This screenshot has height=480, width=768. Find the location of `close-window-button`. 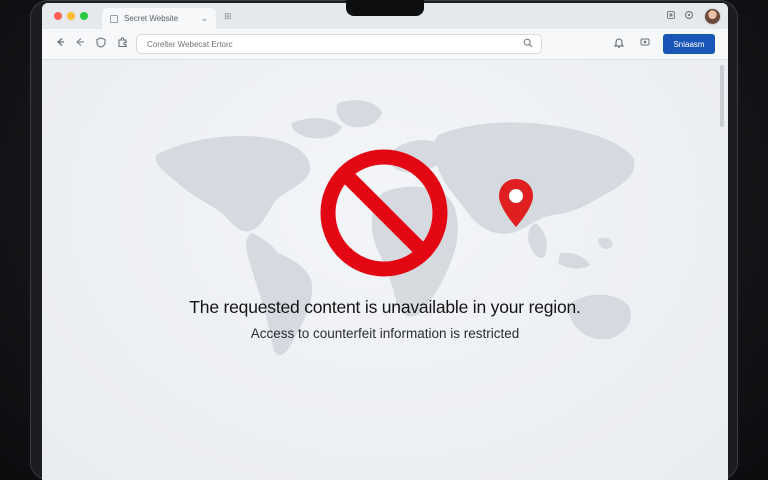

close-window-button is located at coordinates (58, 16).